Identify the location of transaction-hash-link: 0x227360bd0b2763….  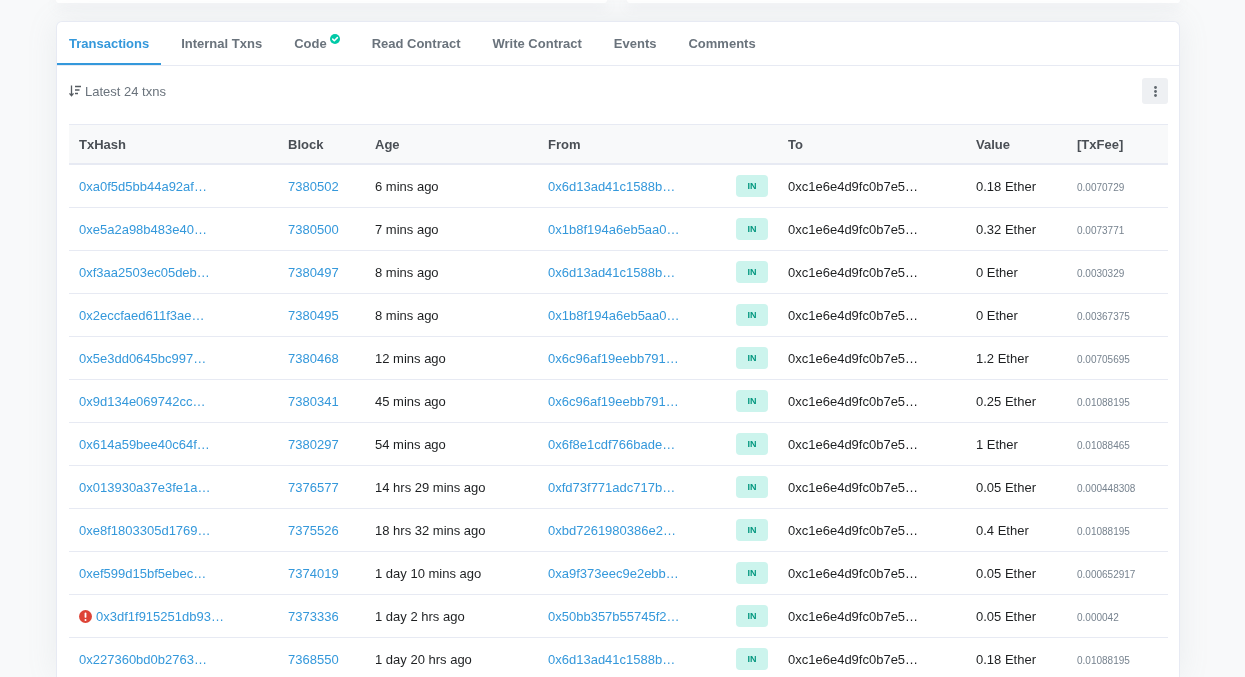
(143, 659).